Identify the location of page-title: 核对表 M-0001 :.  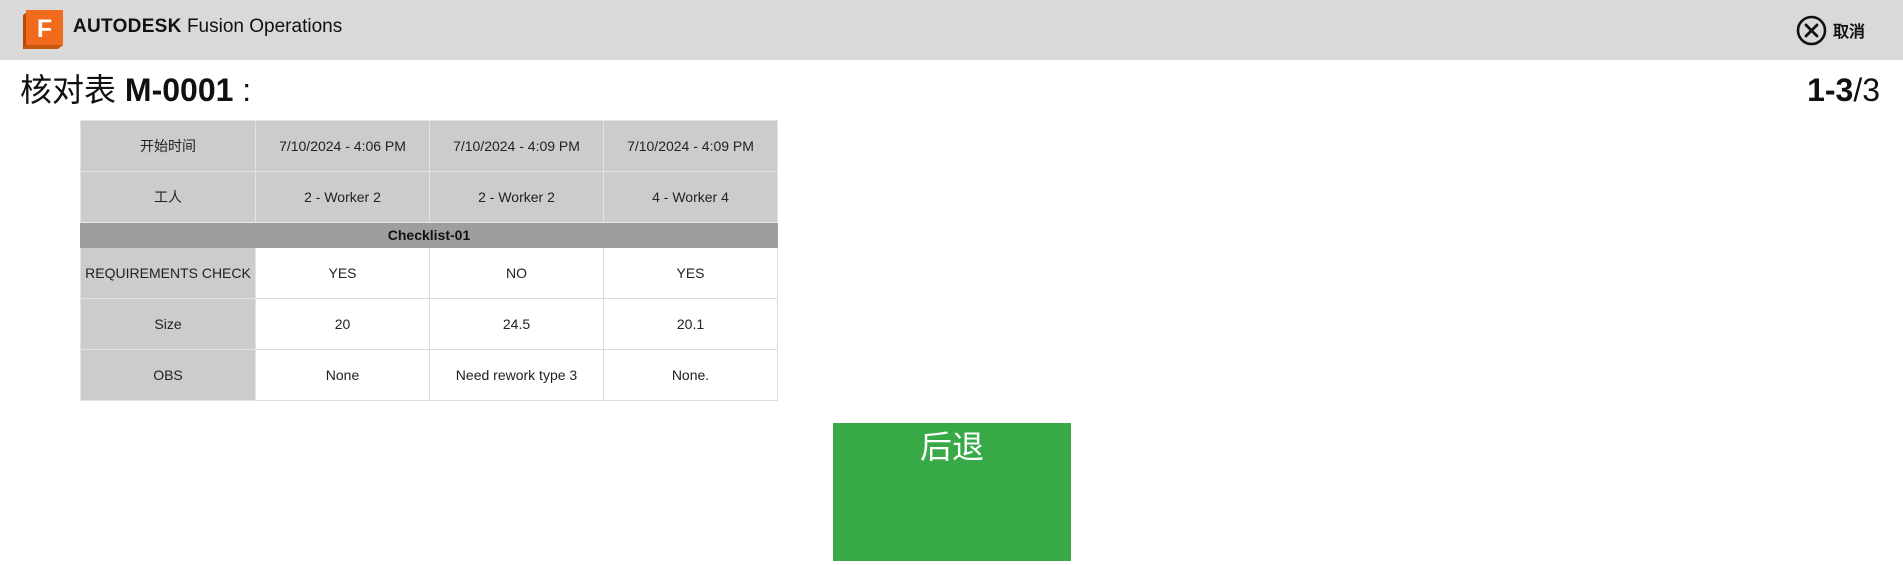
(135, 90).